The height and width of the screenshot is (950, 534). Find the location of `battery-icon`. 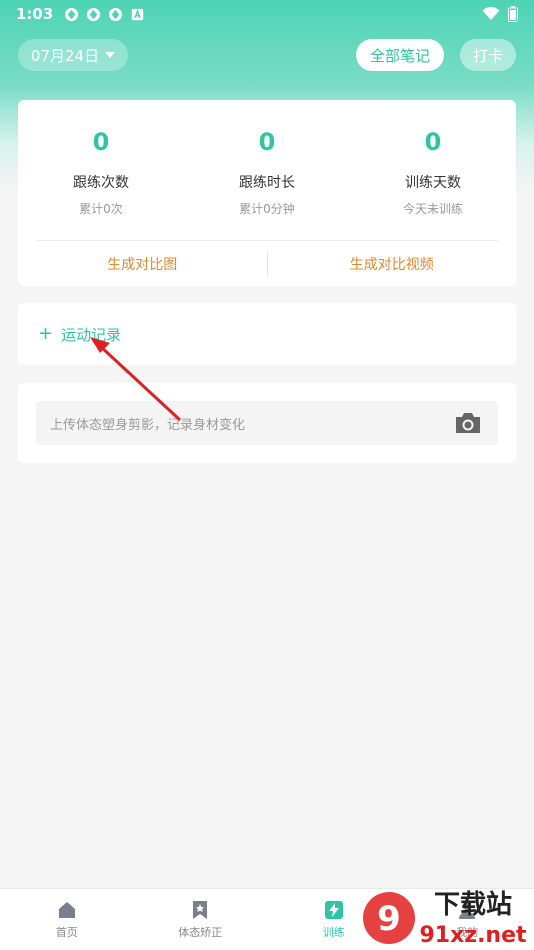

battery-icon is located at coordinates (513, 14).